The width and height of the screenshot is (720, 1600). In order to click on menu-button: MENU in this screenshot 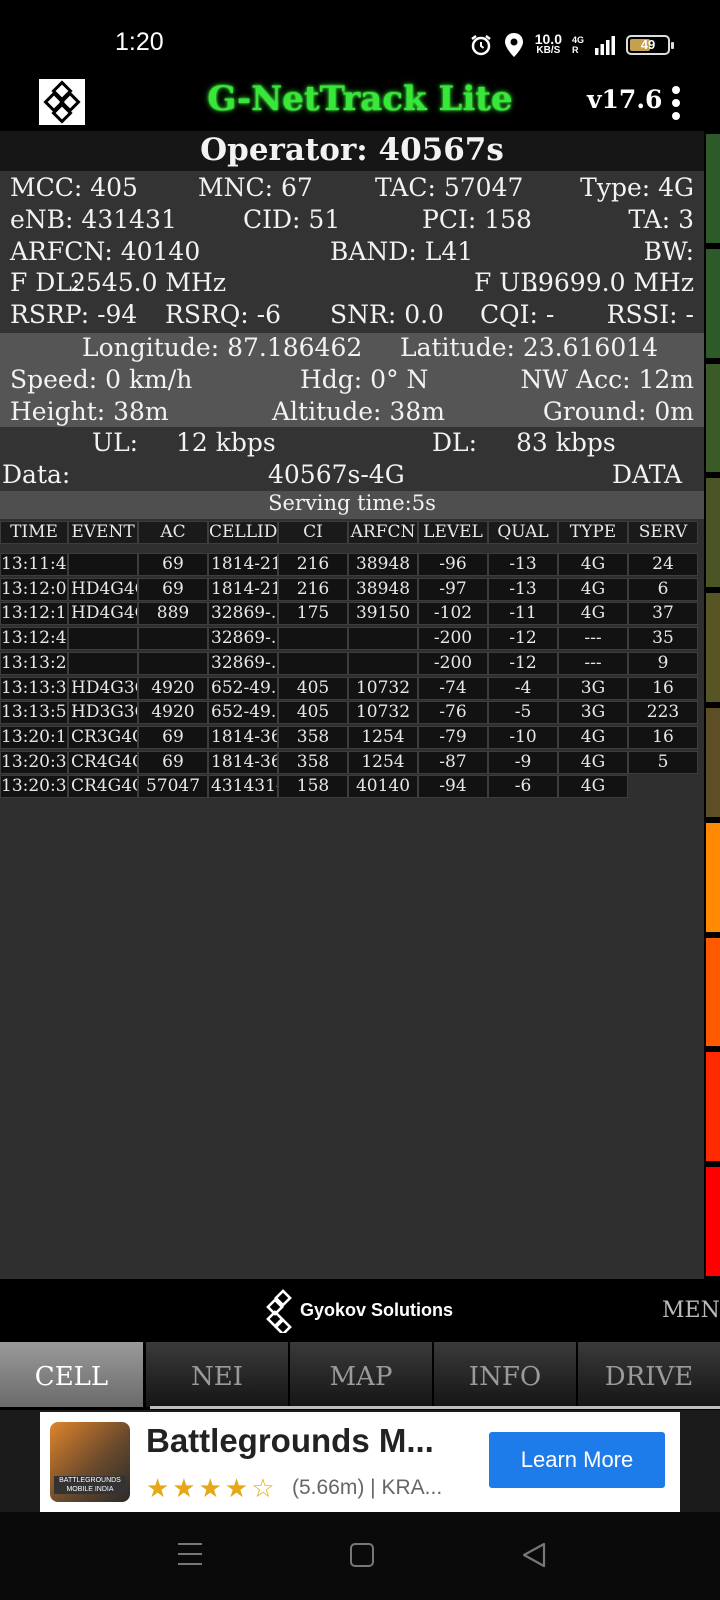, I will do `click(691, 1310)`.